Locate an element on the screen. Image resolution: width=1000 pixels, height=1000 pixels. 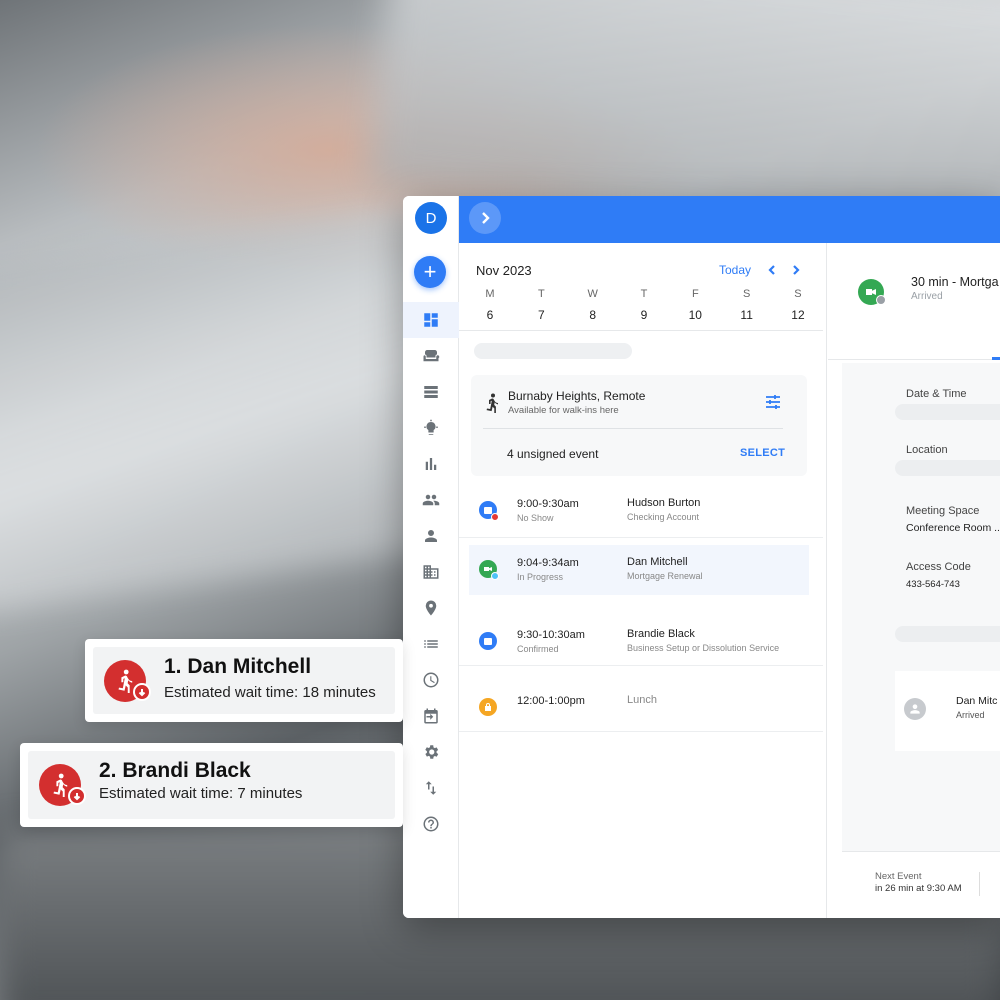
prev-week-button is located at coordinates (773, 270).